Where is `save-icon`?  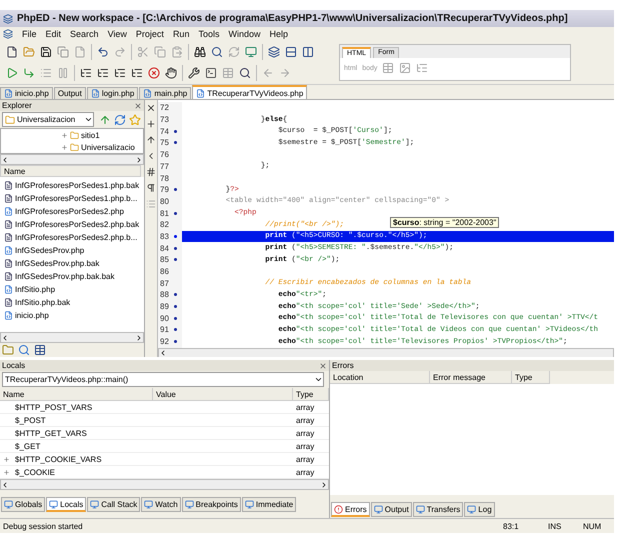
save-icon is located at coordinates (46, 52).